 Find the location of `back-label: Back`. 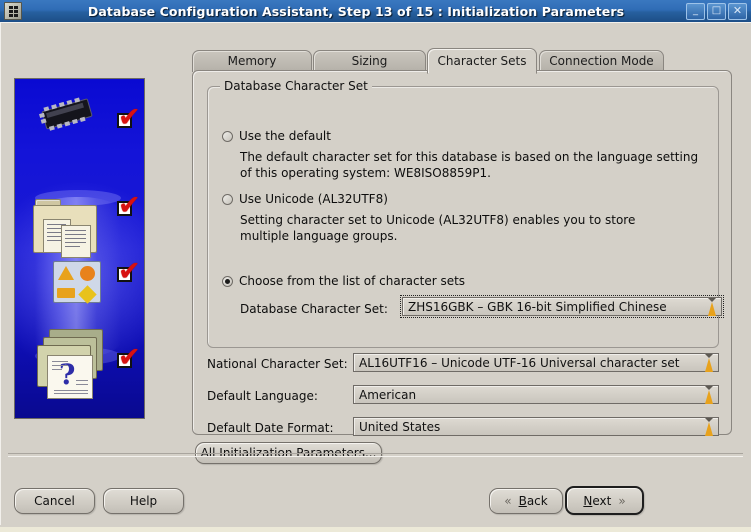

back-label: Back is located at coordinates (533, 501).